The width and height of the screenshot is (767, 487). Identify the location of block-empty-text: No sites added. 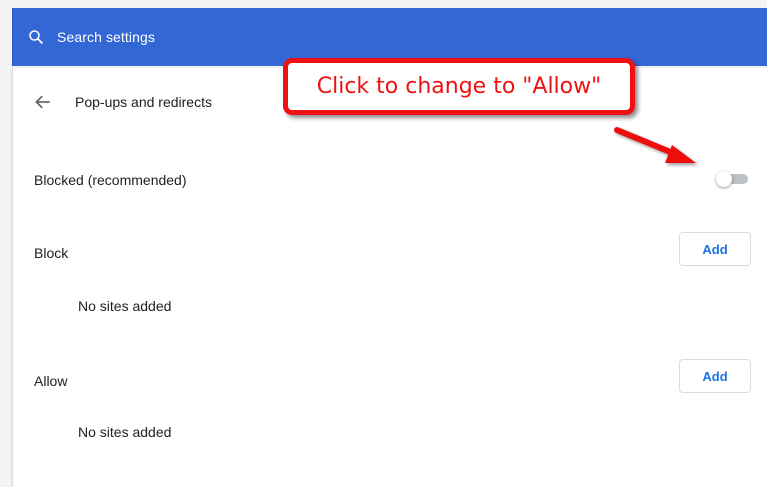
(125, 306).